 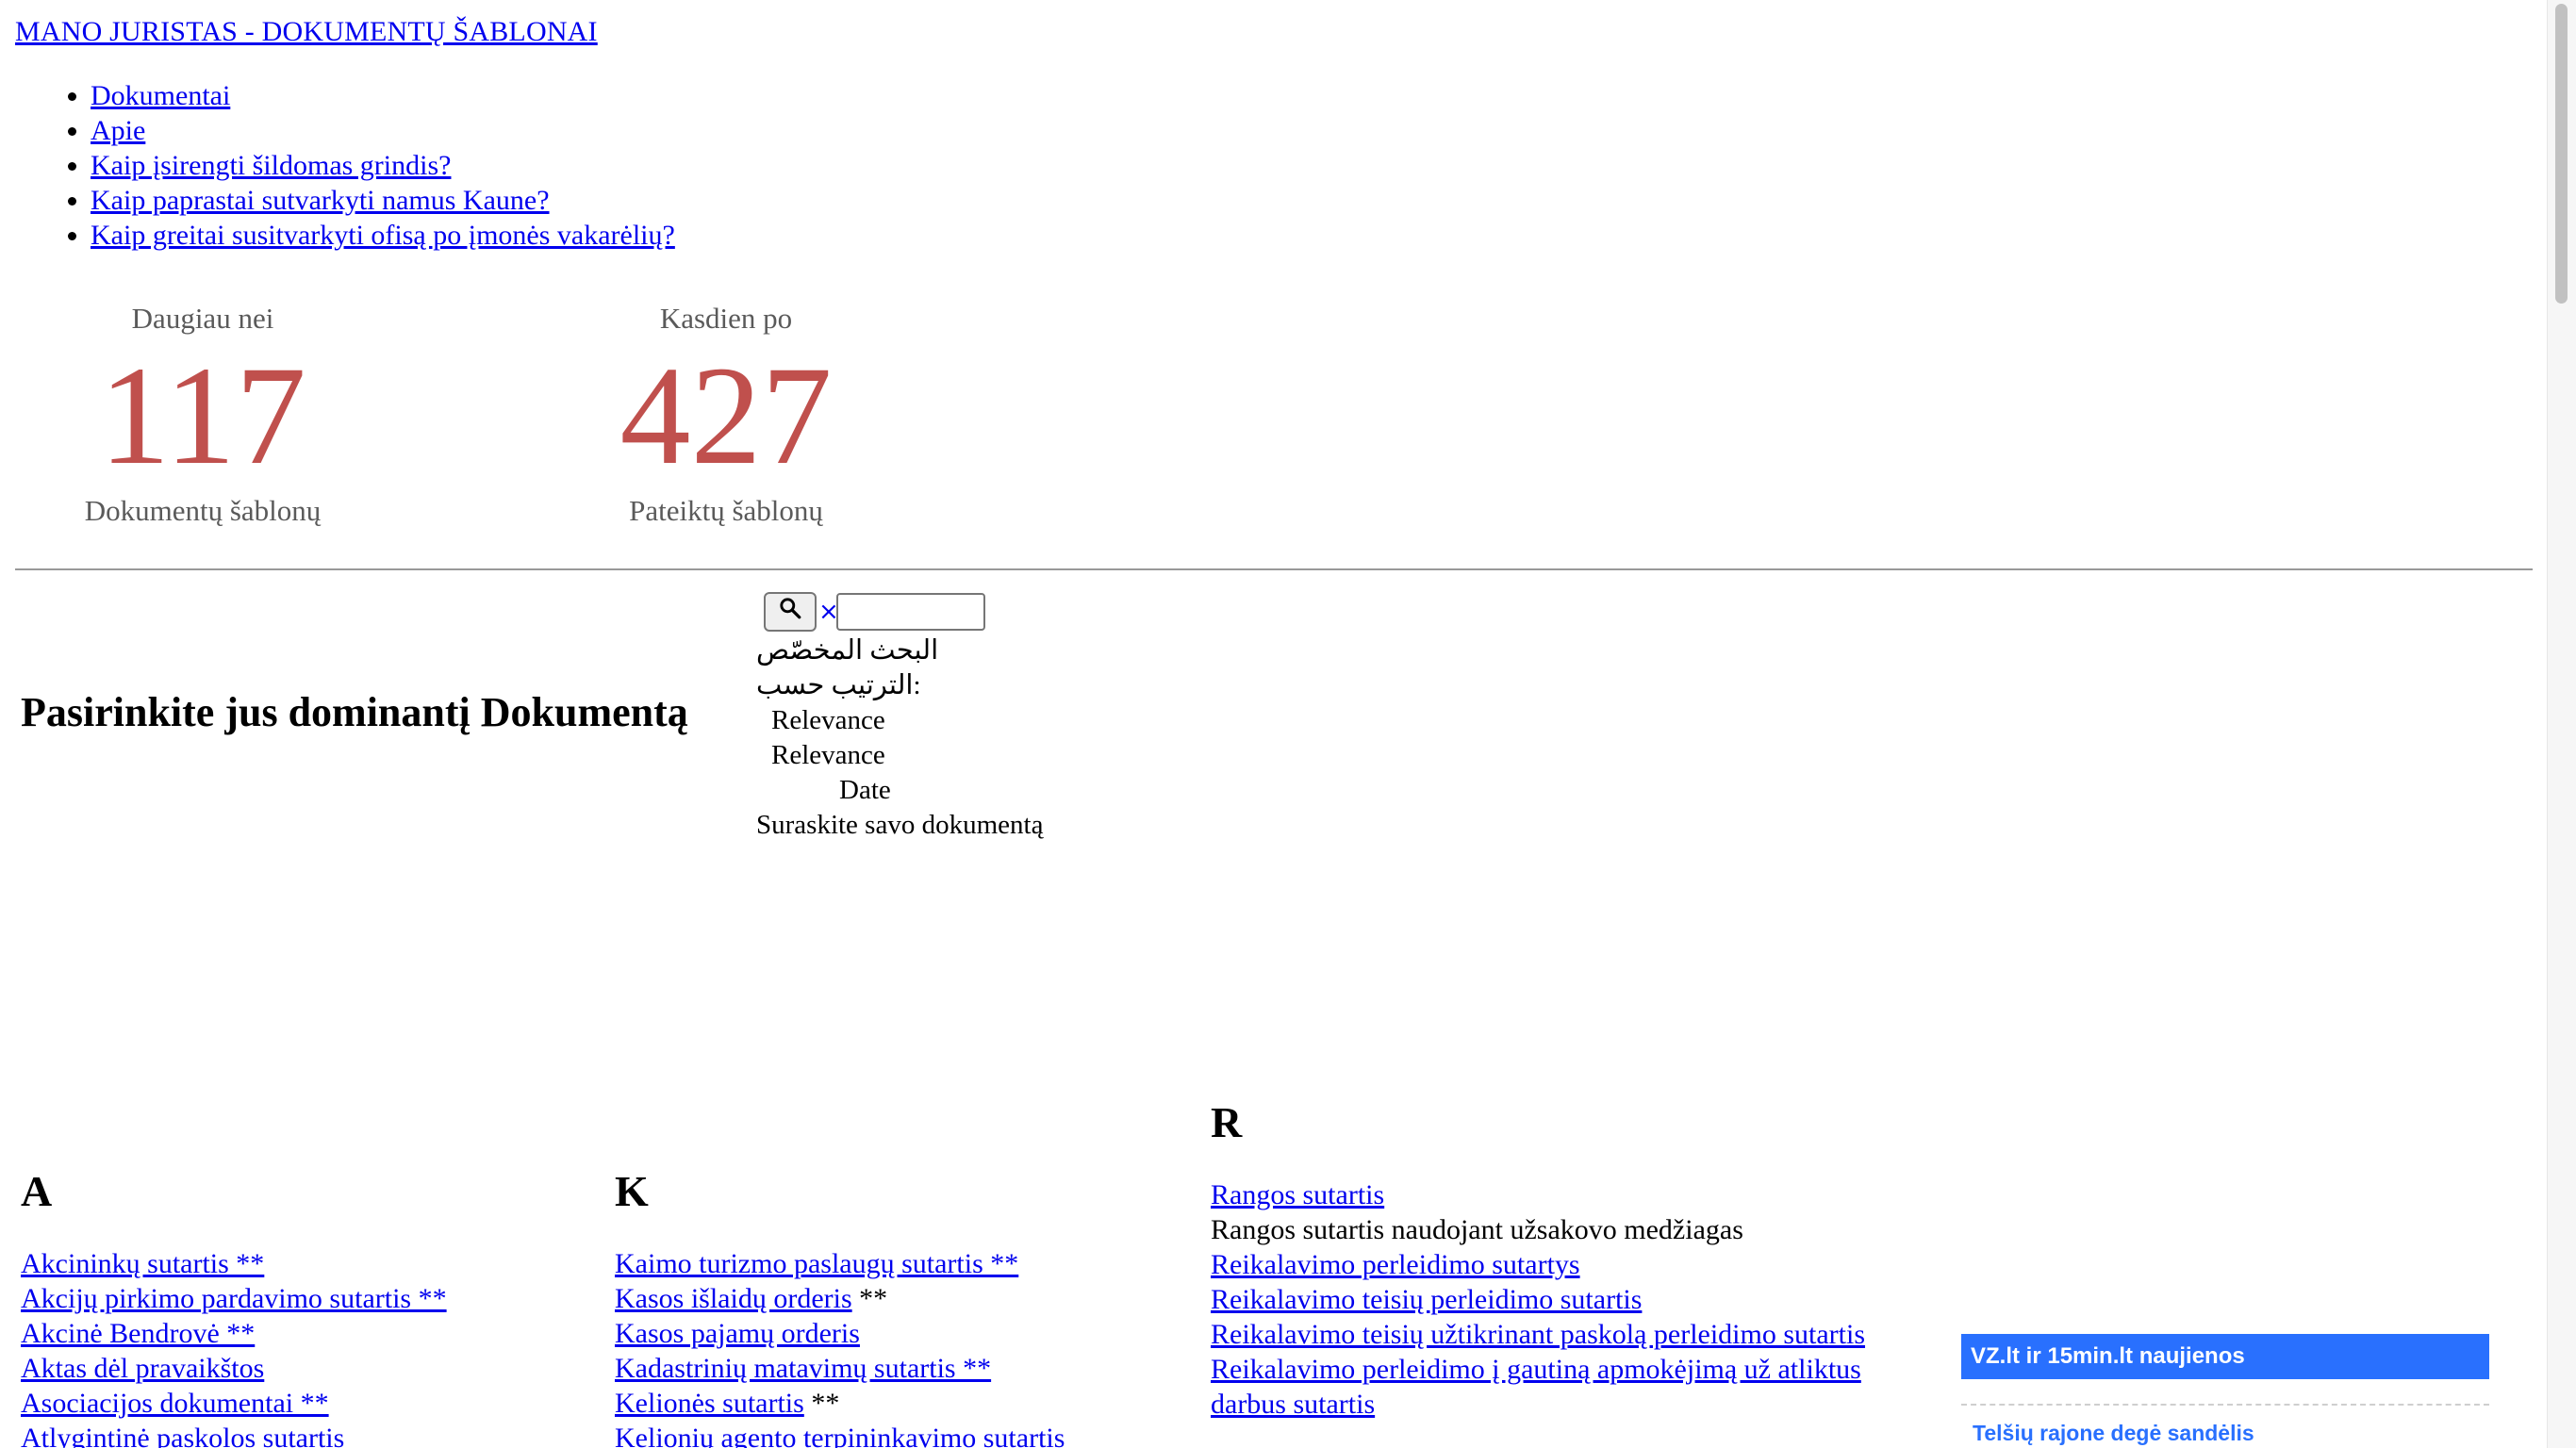 I want to click on section-letter: R, so click(x=1227, y=1122).